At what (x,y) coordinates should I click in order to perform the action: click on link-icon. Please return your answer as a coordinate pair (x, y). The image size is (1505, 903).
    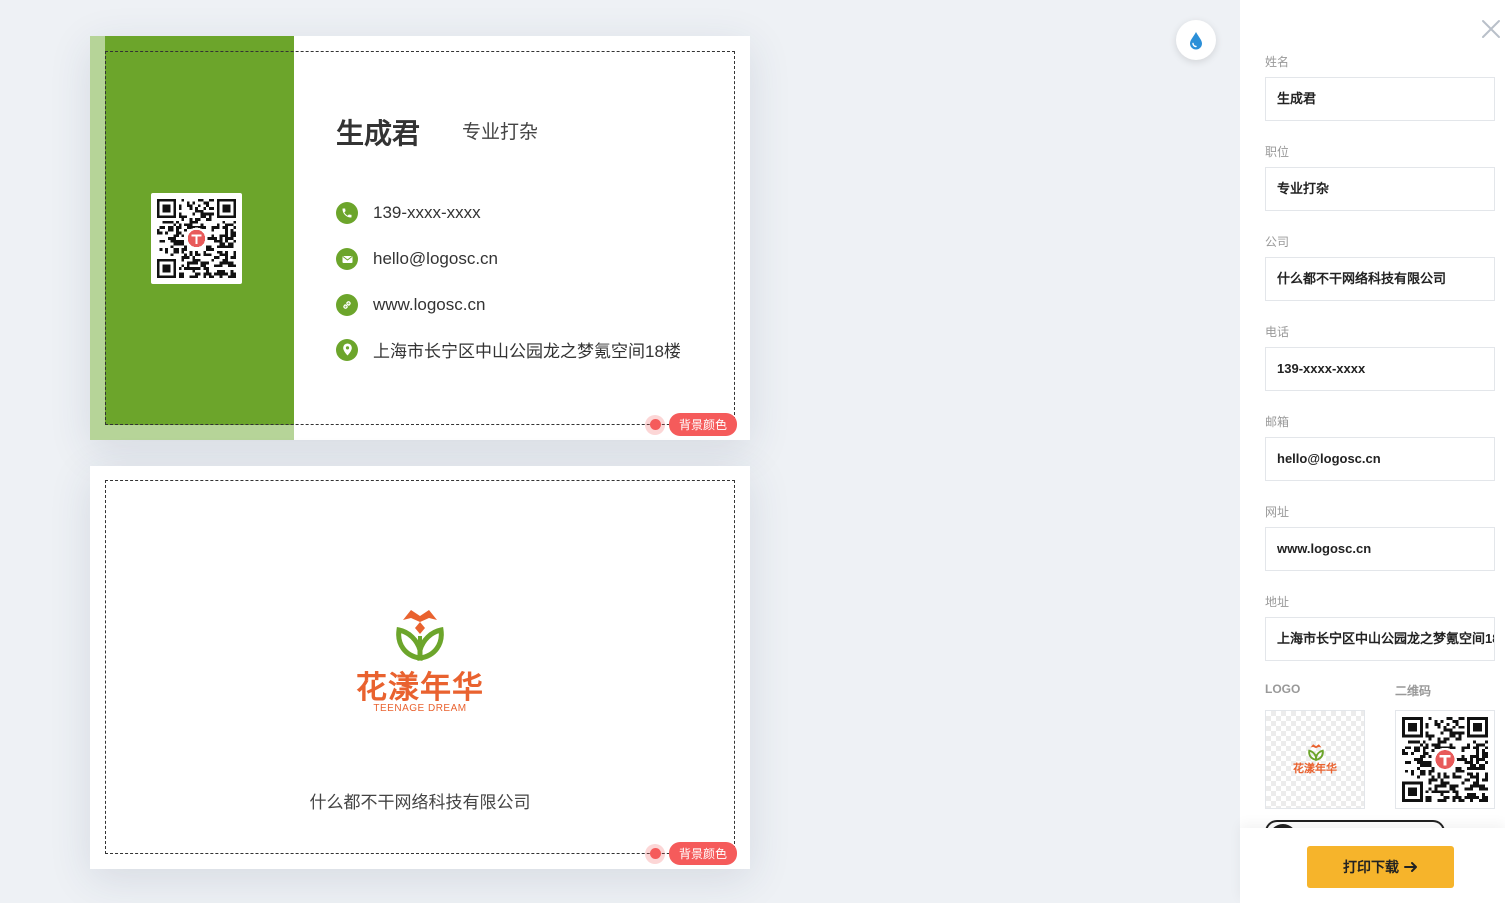
    Looking at the image, I should click on (347, 305).